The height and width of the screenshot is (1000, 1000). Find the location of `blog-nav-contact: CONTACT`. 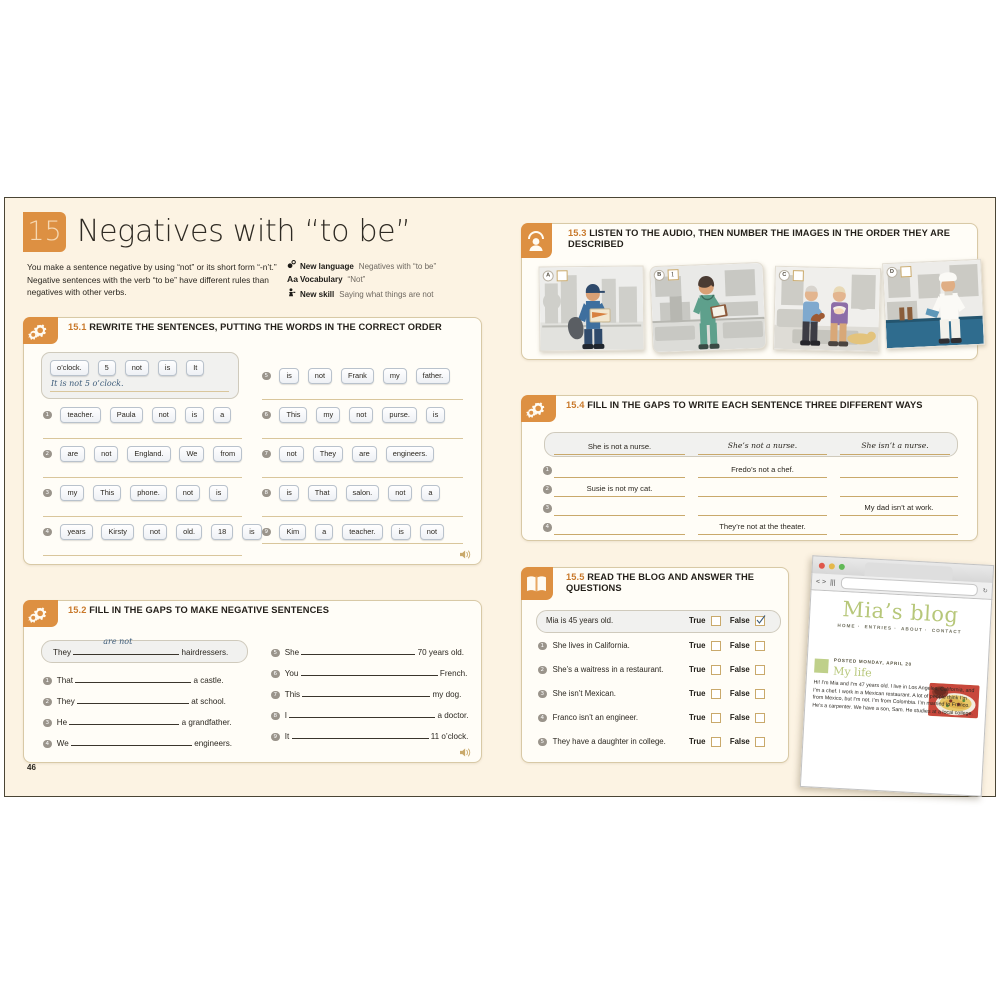

blog-nav-contact: CONTACT is located at coordinates (947, 631).